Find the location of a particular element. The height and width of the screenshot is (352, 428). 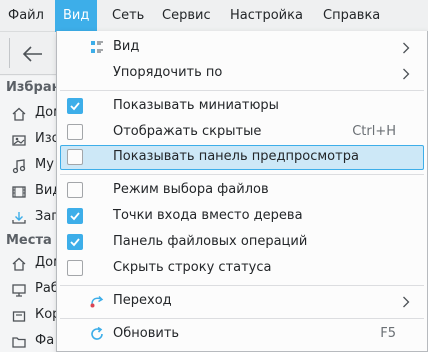

download-icon is located at coordinates (19, 218).